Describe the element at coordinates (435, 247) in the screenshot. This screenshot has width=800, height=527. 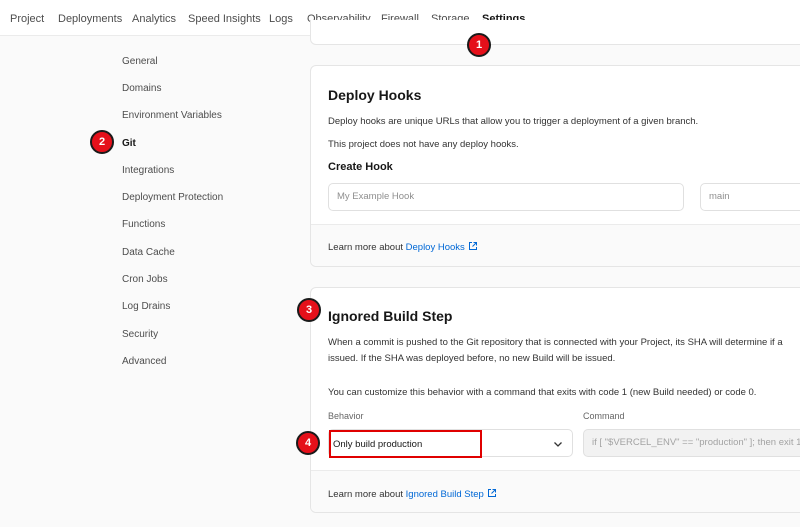
I see `deploy-hooks-docs-link: Deploy Hooks` at that location.